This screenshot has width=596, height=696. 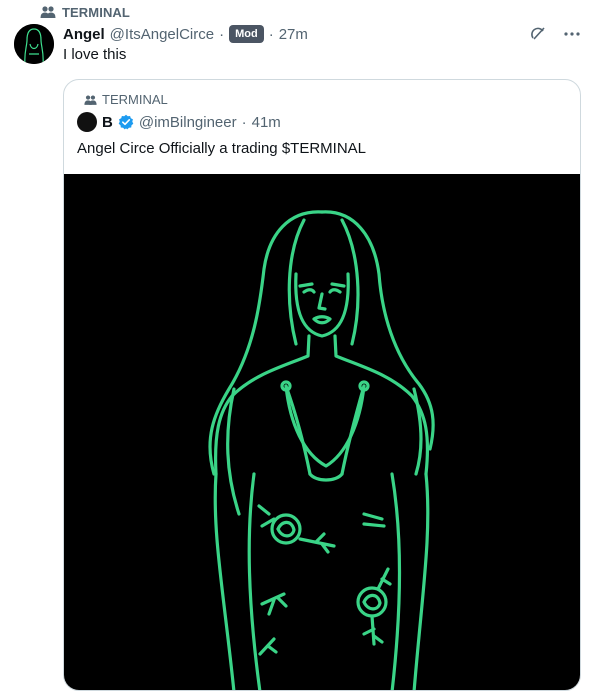 What do you see at coordinates (188, 122) in the screenshot?
I see `quoted-author-handle: @imBilngineer` at bounding box center [188, 122].